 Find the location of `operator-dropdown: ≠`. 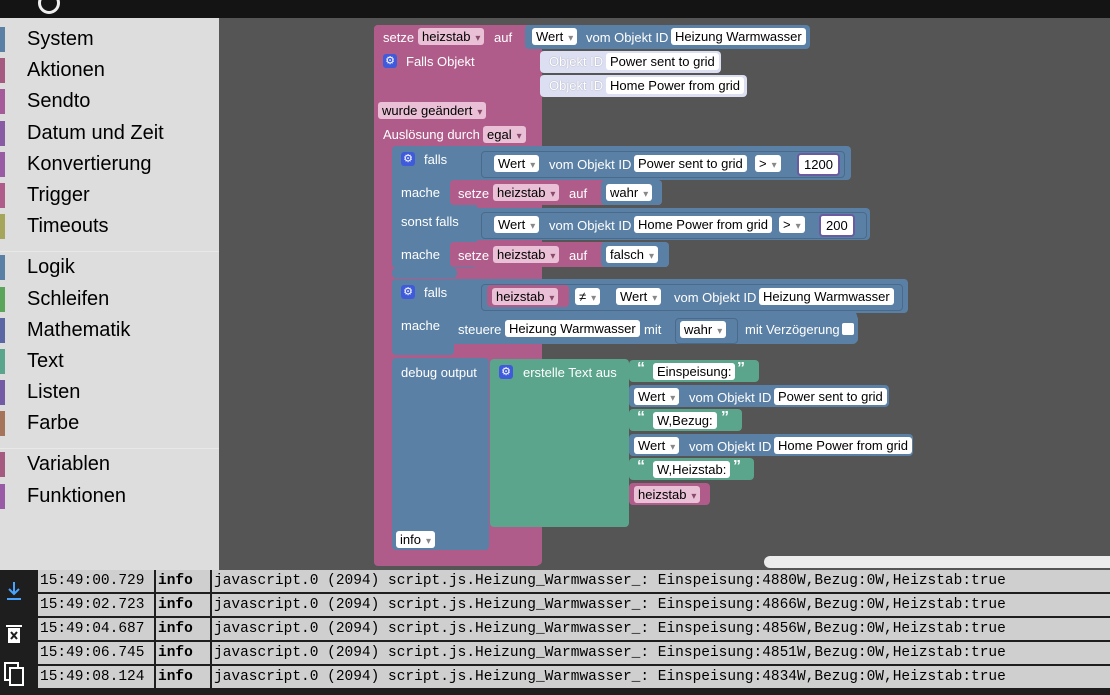

operator-dropdown: ≠ is located at coordinates (588, 296).